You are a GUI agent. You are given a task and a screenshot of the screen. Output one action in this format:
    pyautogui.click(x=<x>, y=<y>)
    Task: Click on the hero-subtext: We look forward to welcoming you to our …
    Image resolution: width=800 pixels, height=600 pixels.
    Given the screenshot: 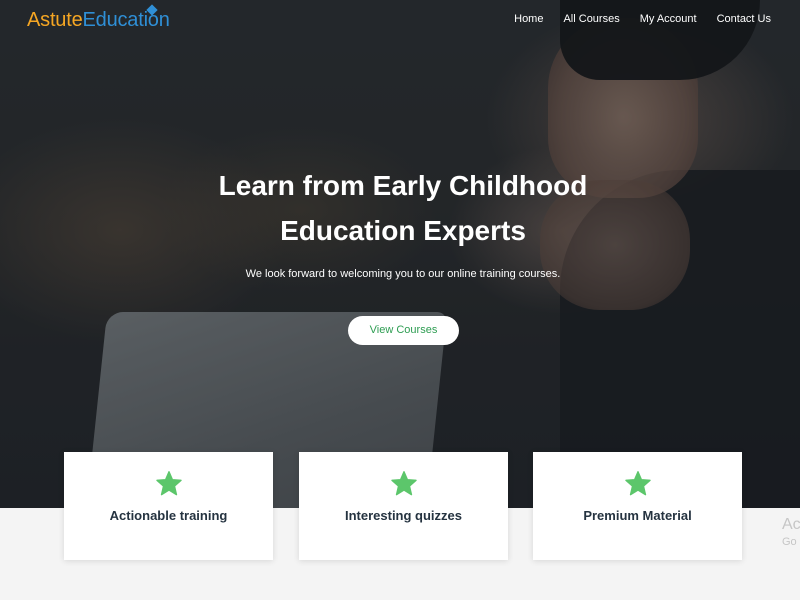 What is the action you would take?
    pyautogui.click(x=403, y=274)
    